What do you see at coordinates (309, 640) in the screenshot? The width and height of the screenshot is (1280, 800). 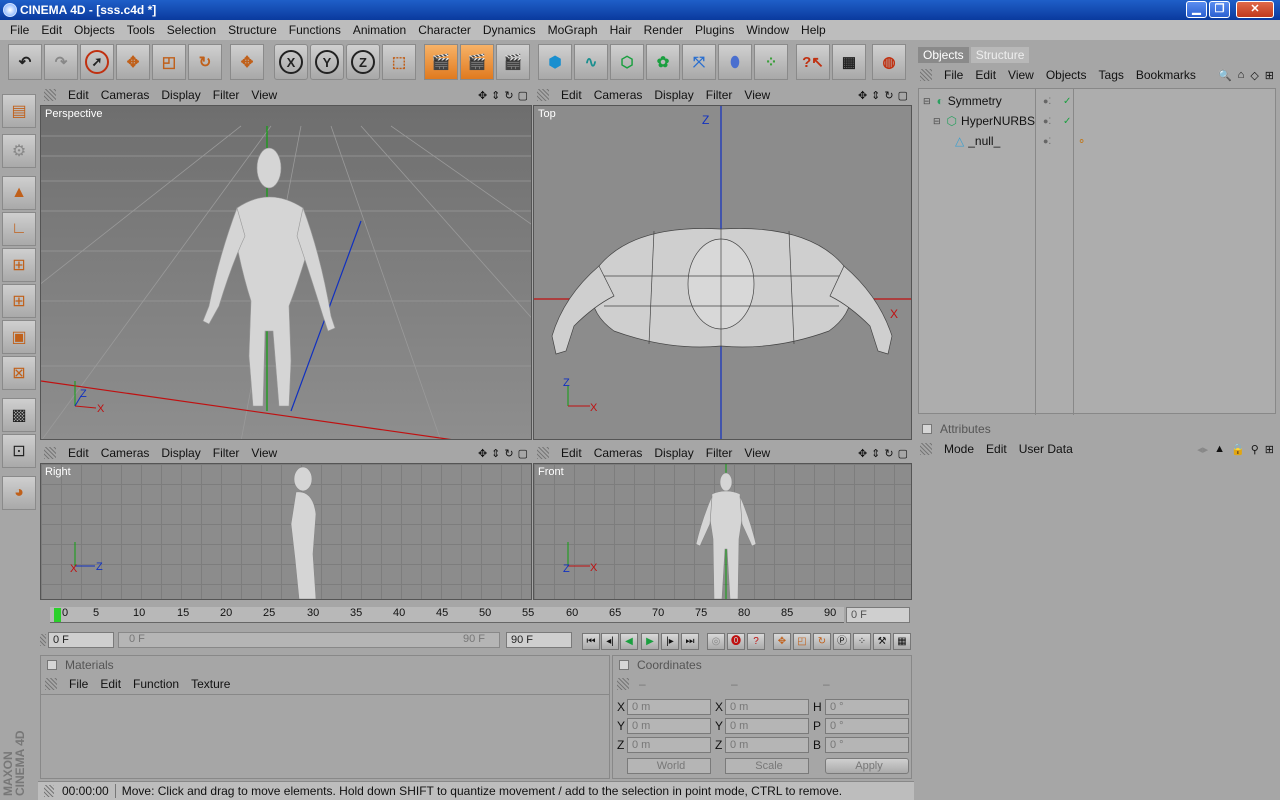 I see `preview-range-slider: 0 F 90 F` at bounding box center [309, 640].